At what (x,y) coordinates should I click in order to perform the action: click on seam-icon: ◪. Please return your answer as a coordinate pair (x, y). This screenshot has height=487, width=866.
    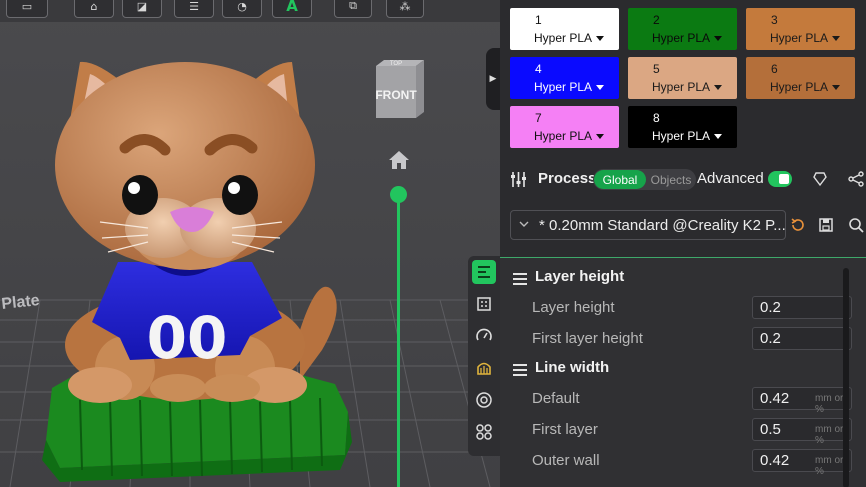
    Looking at the image, I should click on (142, 6).